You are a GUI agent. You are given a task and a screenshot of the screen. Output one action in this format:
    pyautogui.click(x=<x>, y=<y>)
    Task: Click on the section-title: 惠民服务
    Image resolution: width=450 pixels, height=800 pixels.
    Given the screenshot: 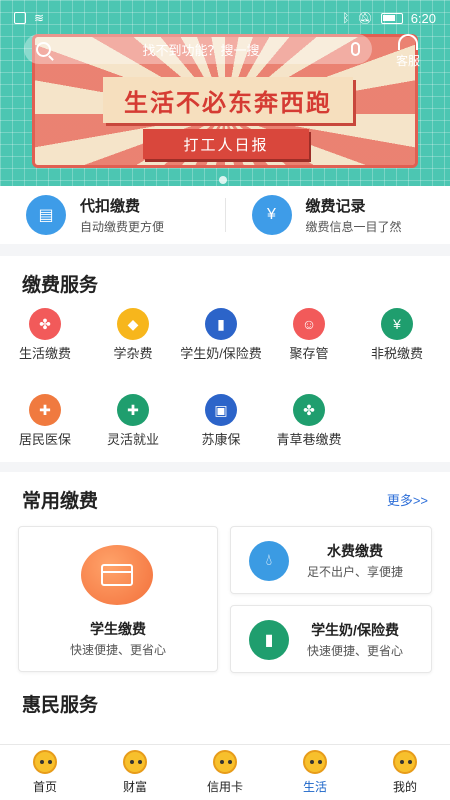 What is the action you would take?
    pyautogui.click(x=60, y=705)
    